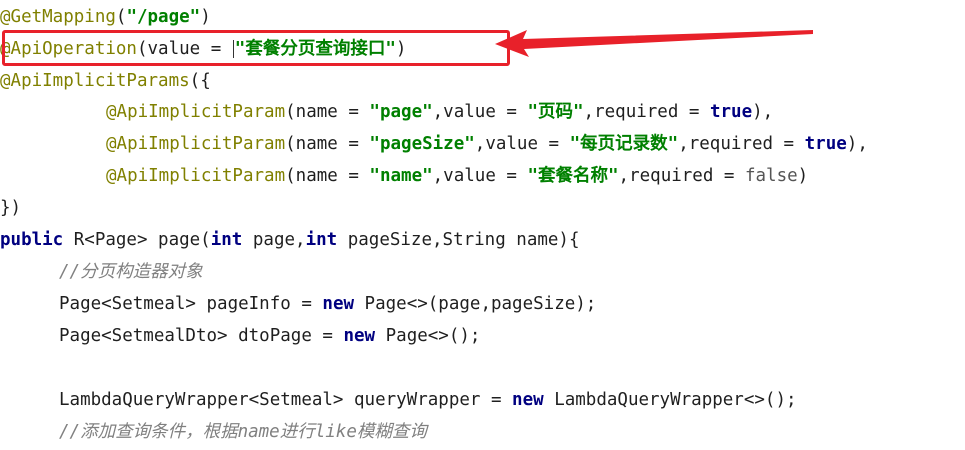 The width and height of the screenshot is (965, 450). Describe the element at coordinates (11, 208) in the screenshot. I see `code-line-close-params: })` at that location.